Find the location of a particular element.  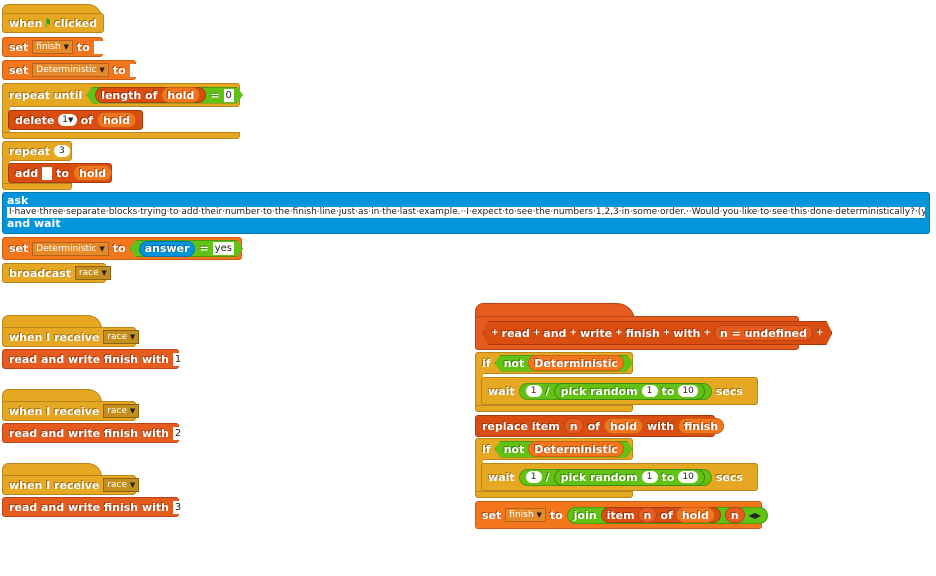

param-n-slot: n = undefined is located at coordinates (763, 333).